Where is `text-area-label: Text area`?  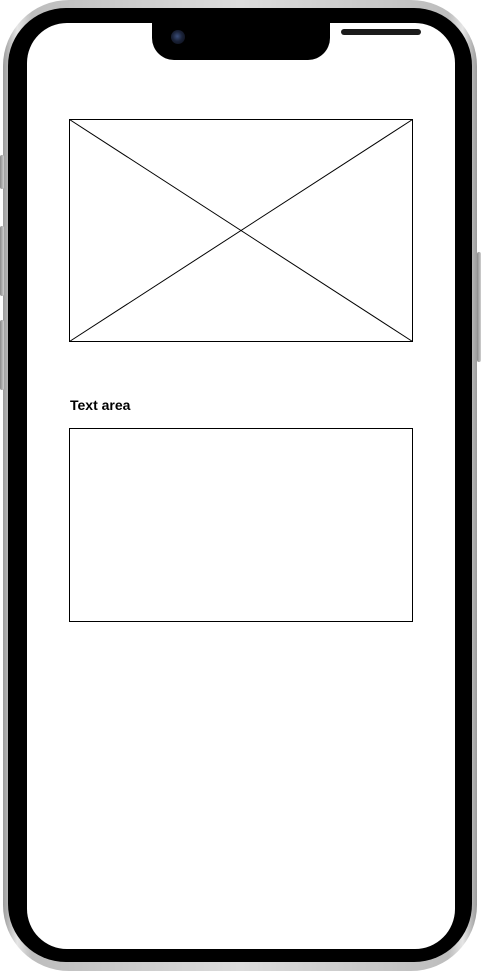 text-area-label: Text area is located at coordinates (100, 405).